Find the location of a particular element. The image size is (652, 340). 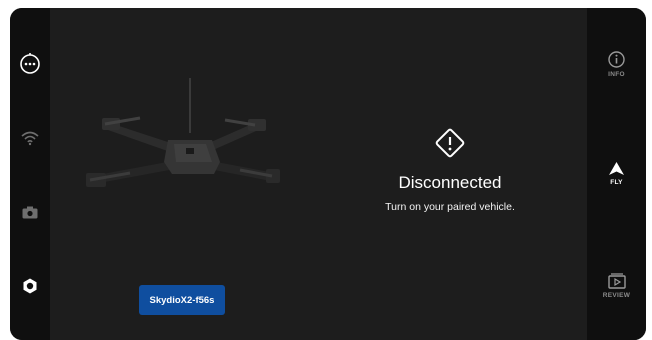

wifi-icon is located at coordinates (30, 138).